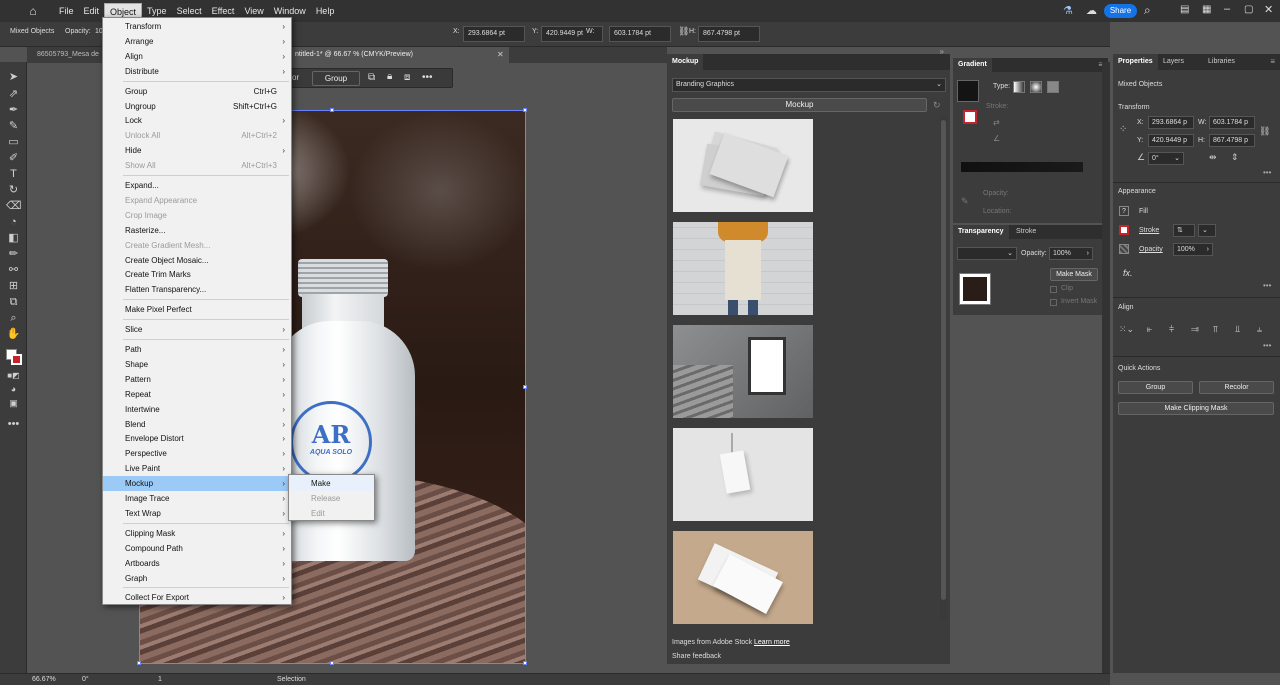  Describe the element at coordinates (197, 329) in the screenshot. I see `menu-item-slice: Slice ›` at that location.